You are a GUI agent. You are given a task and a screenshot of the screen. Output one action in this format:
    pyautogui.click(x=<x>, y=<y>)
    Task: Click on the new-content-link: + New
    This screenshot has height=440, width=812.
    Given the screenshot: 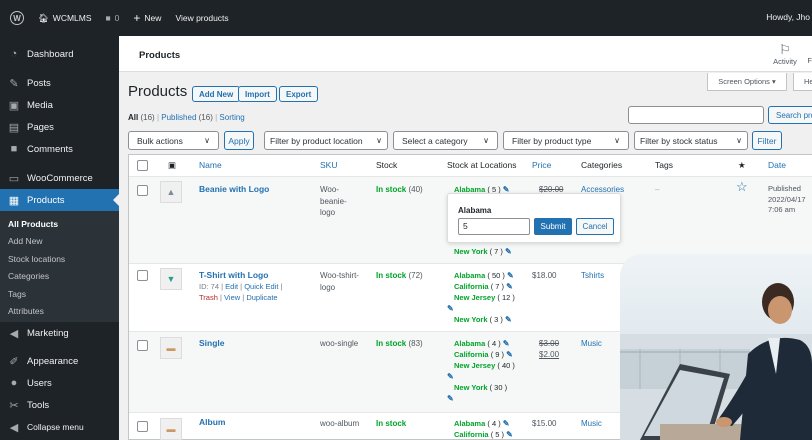 What is the action you would take?
    pyautogui.click(x=147, y=18)
    